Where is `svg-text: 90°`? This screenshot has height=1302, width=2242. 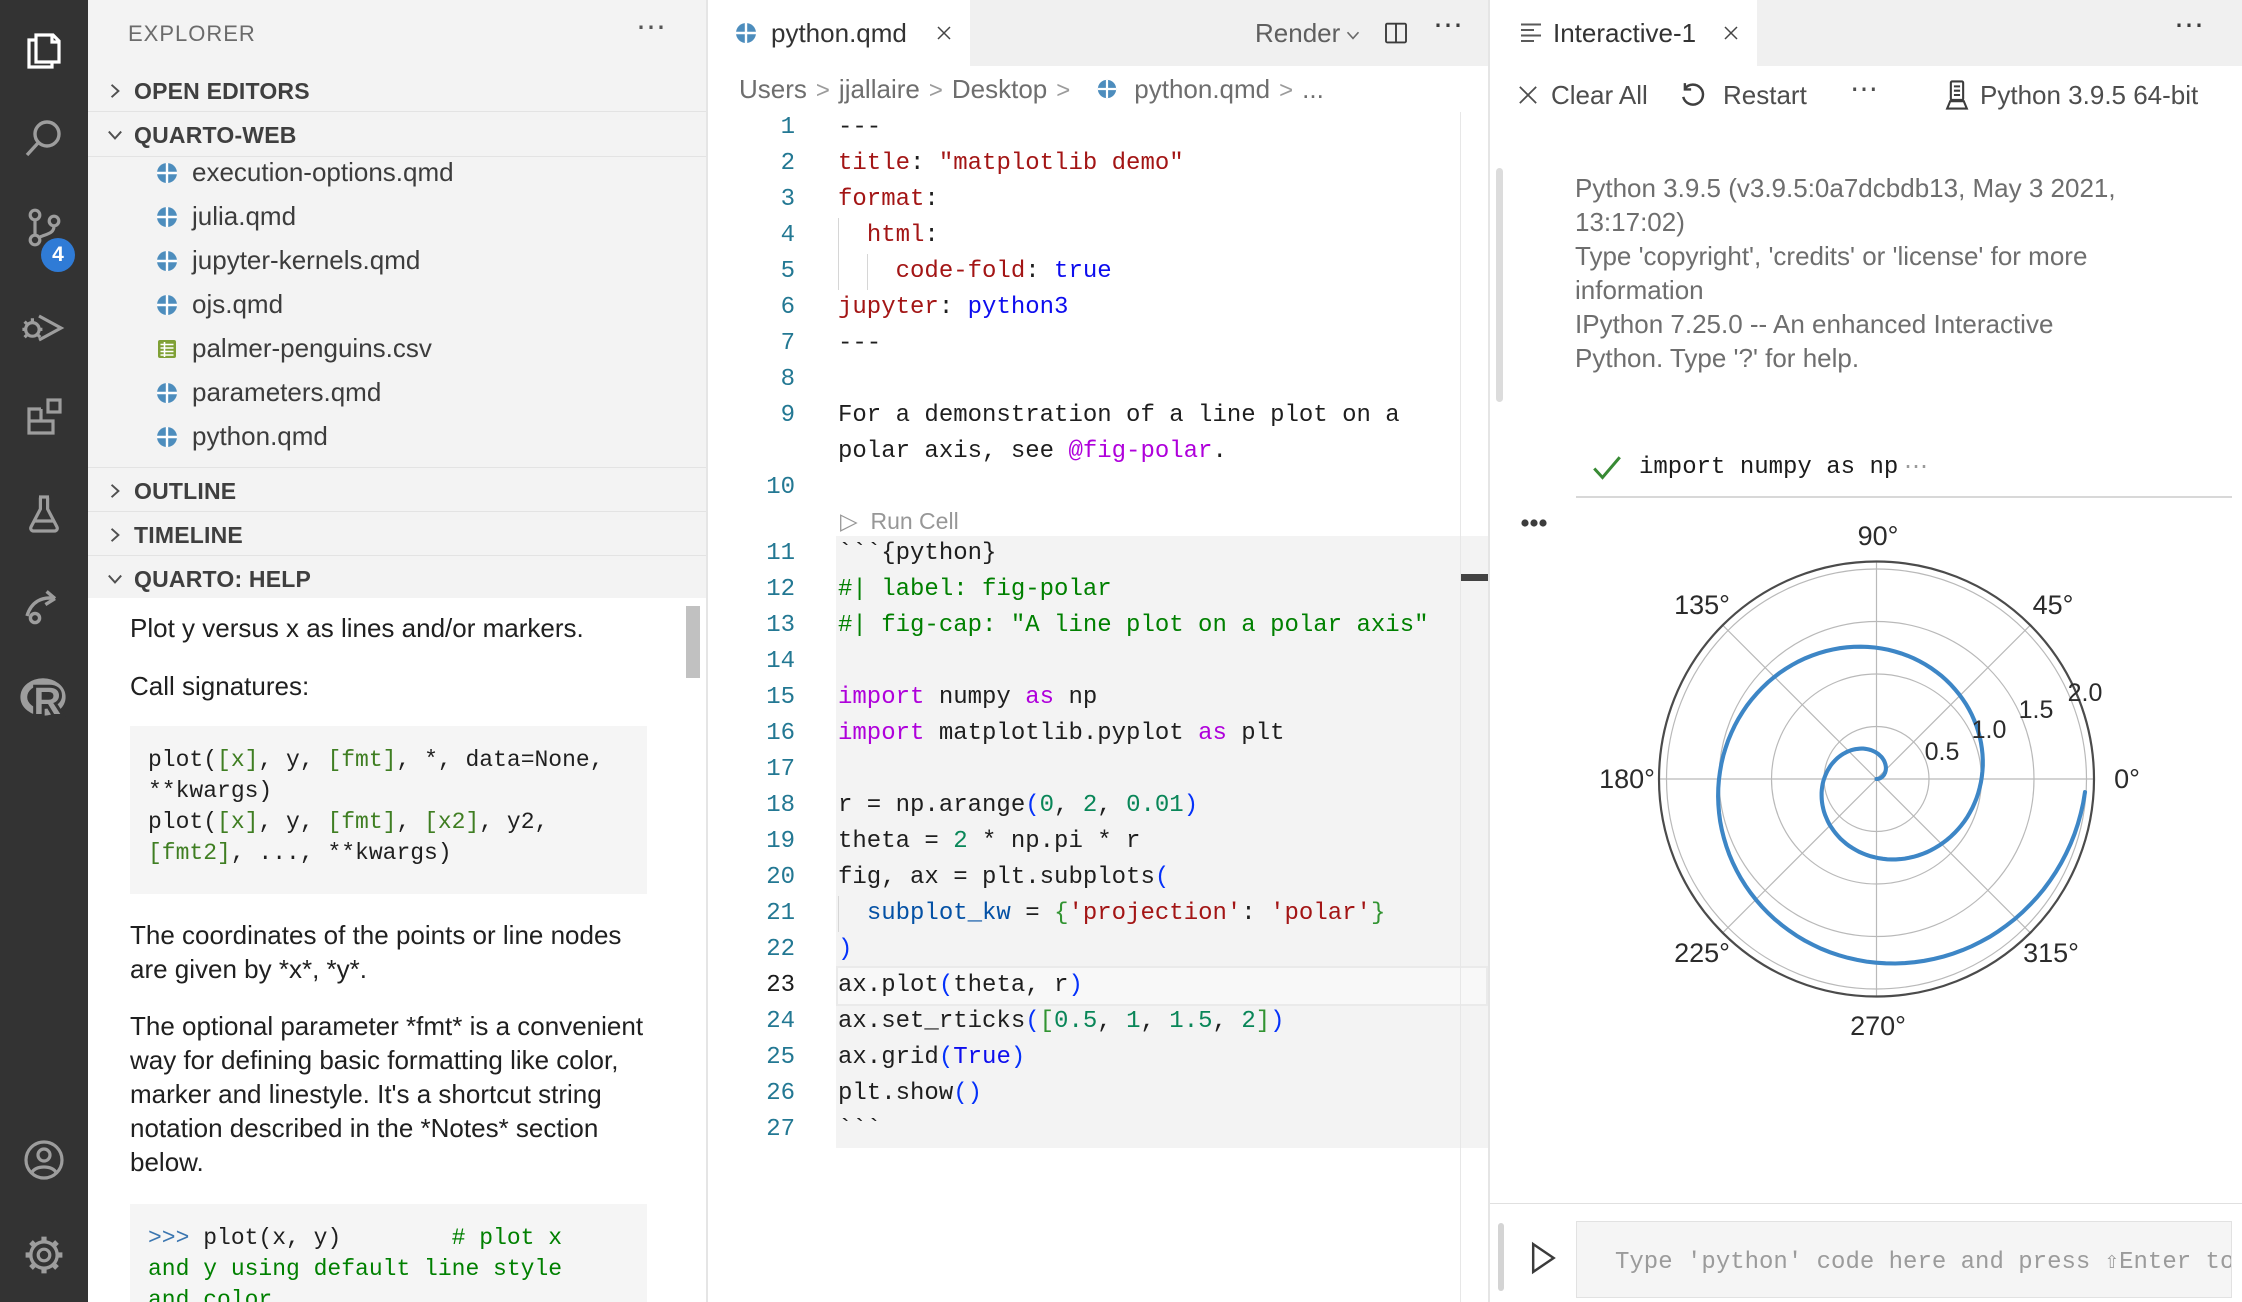
svg-text: 90° is located at coordinates (1878, 536).